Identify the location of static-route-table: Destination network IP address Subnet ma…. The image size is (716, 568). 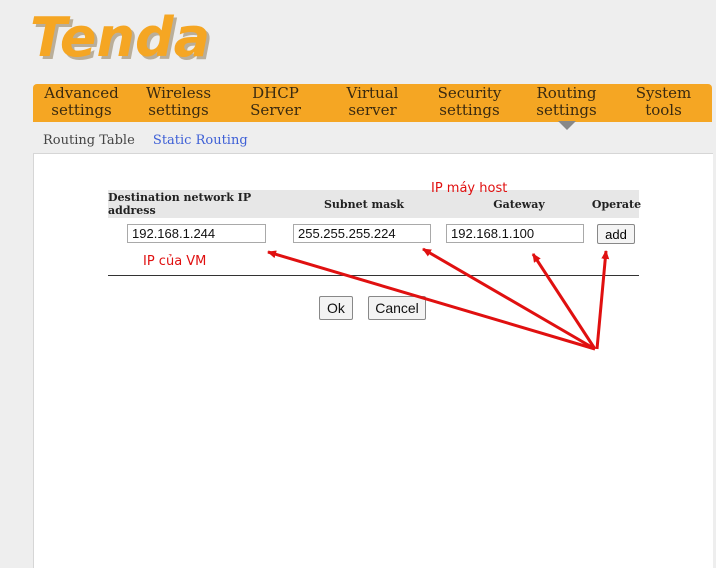
(375, 220).